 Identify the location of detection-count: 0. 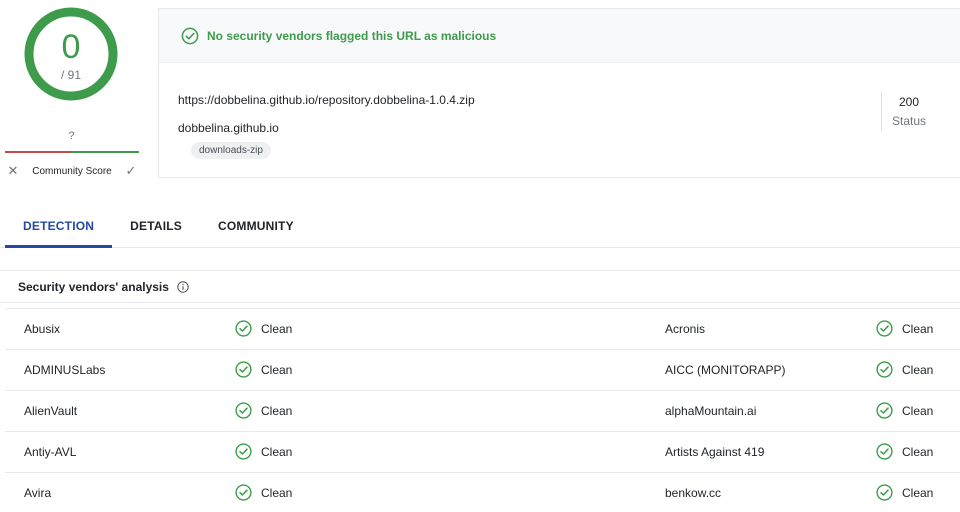
(71, 47).